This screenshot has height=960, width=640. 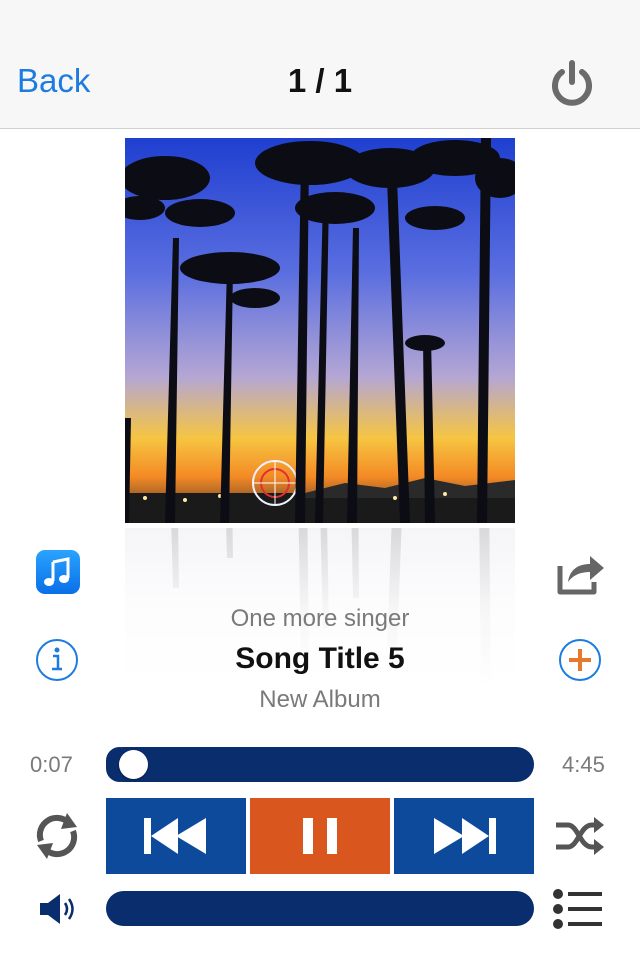 I want to click on list-icon, so click(x=578, y=909).